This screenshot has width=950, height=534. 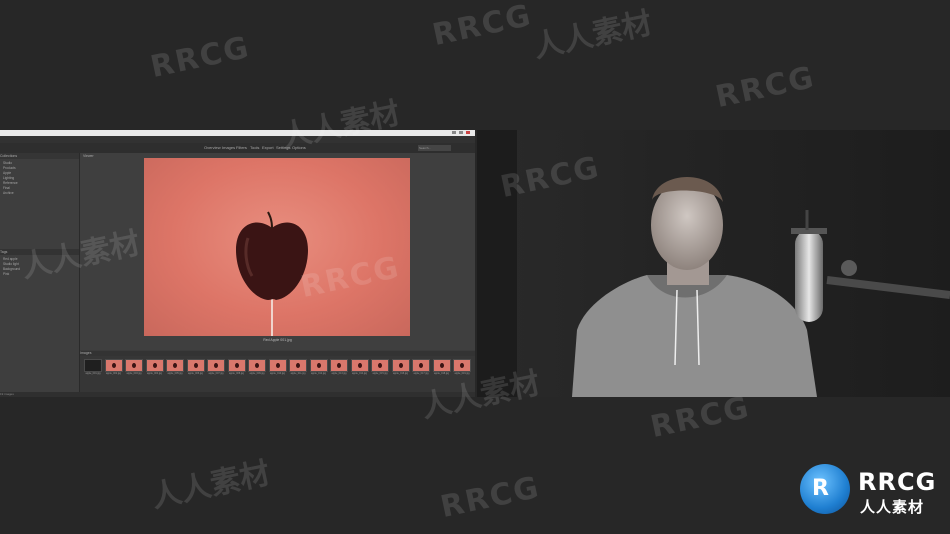 I want to click on thumbnail-label: apple_010.jpg, so click(x=277, y=373).